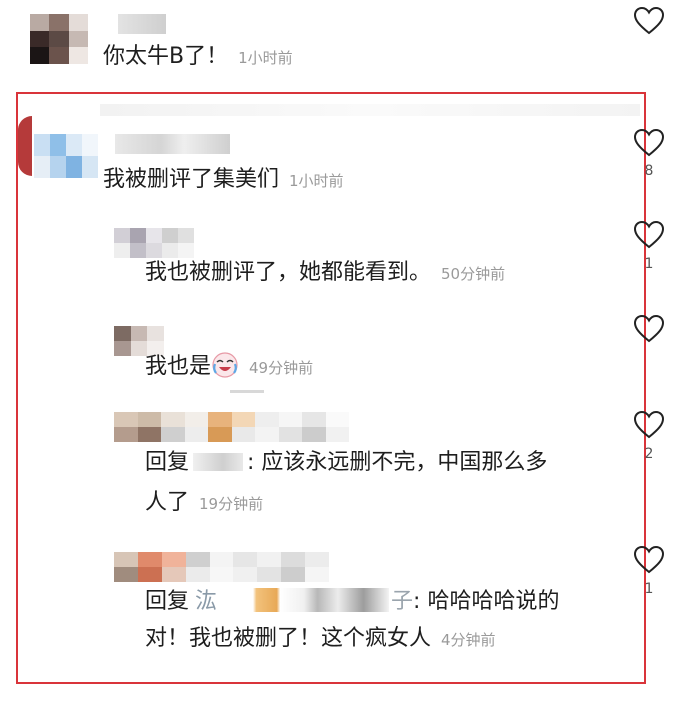 This screenshot has width=680, height=702. I want to click on comment-text: 你太牛B了！ 1小时前, so click(198, 57).